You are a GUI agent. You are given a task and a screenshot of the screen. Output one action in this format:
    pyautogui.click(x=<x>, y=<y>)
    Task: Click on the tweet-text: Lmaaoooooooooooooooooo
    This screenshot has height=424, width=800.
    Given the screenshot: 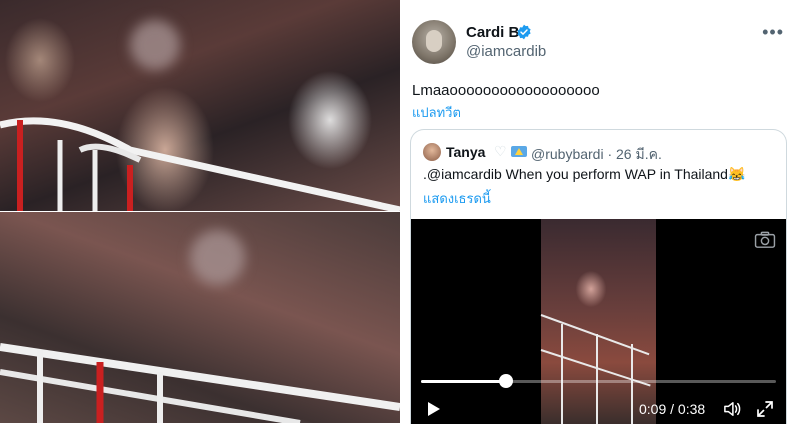 What is the action you would take?
    pyautogui.click(x=506, y=90)
    